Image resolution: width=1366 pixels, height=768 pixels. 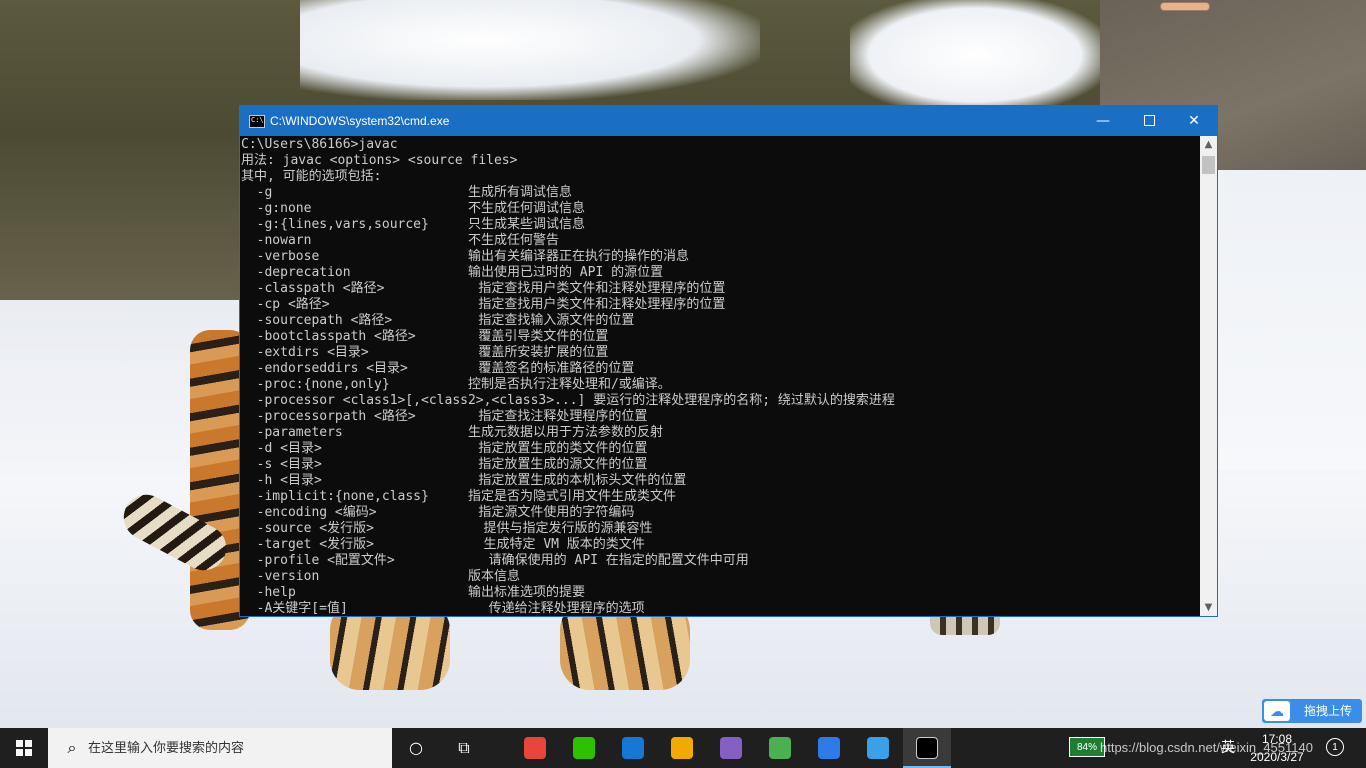 What do you see at coordinates (438, 368) in the screenshot?
I see `console-line: -endorseddirs <目录> 覆盖签名的标准路径的位置` at bounding box center [438, 368].